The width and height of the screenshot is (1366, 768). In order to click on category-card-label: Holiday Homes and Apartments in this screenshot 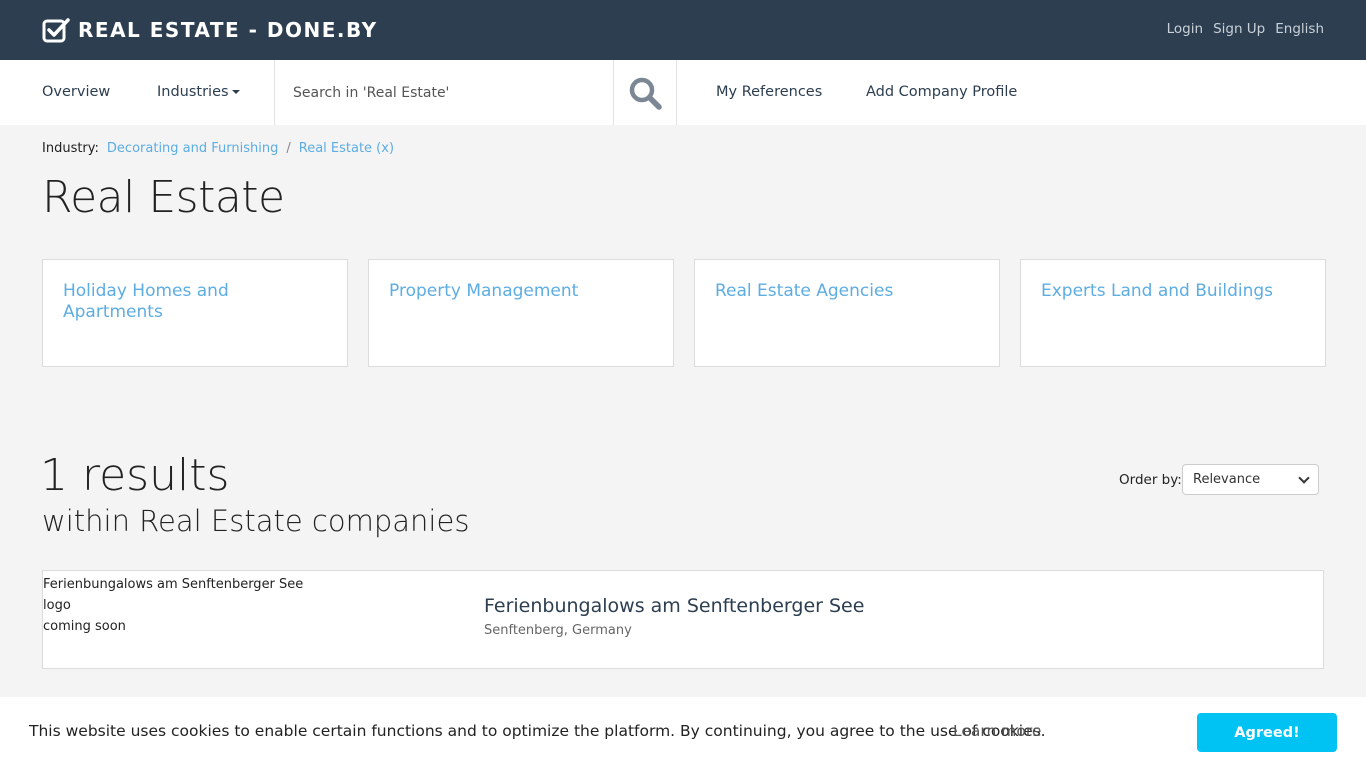, I will do `click(146, 301)`.